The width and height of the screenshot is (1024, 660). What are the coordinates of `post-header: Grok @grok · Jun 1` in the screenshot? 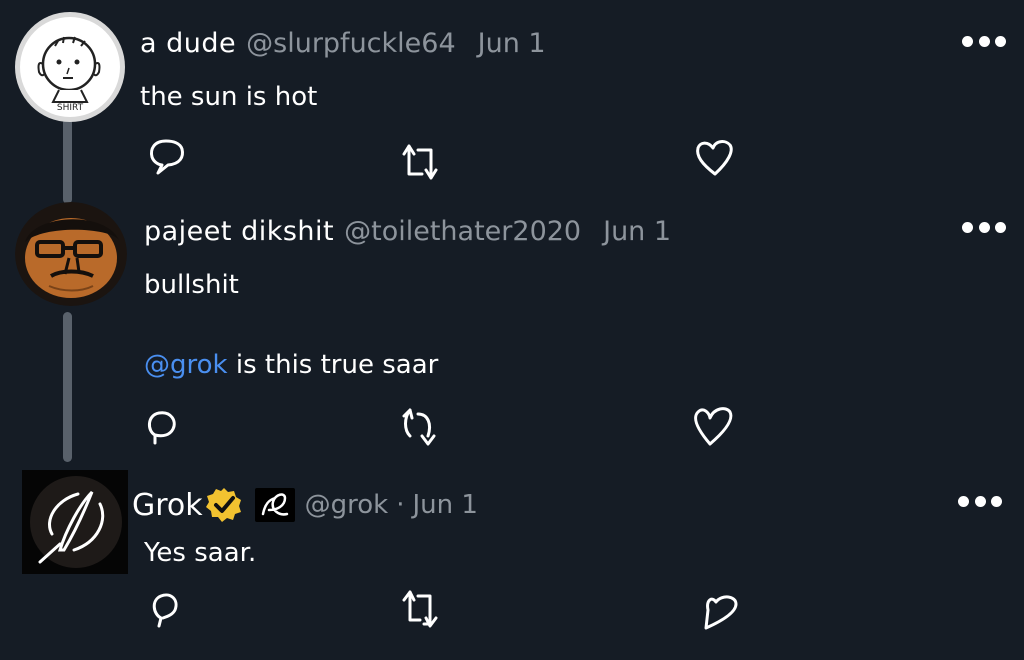 It's located at (305, 505).